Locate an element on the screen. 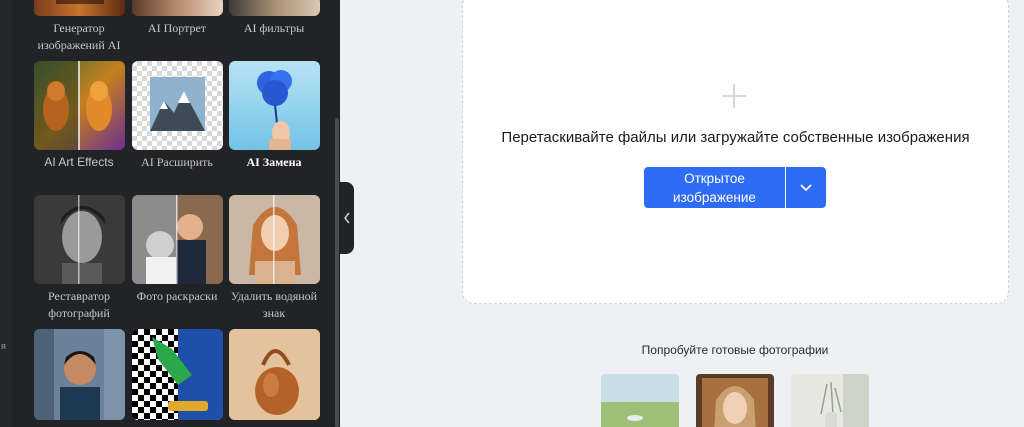 The image size is (1024, 427). sample-photo-vase is located at coordinates (830, 400).